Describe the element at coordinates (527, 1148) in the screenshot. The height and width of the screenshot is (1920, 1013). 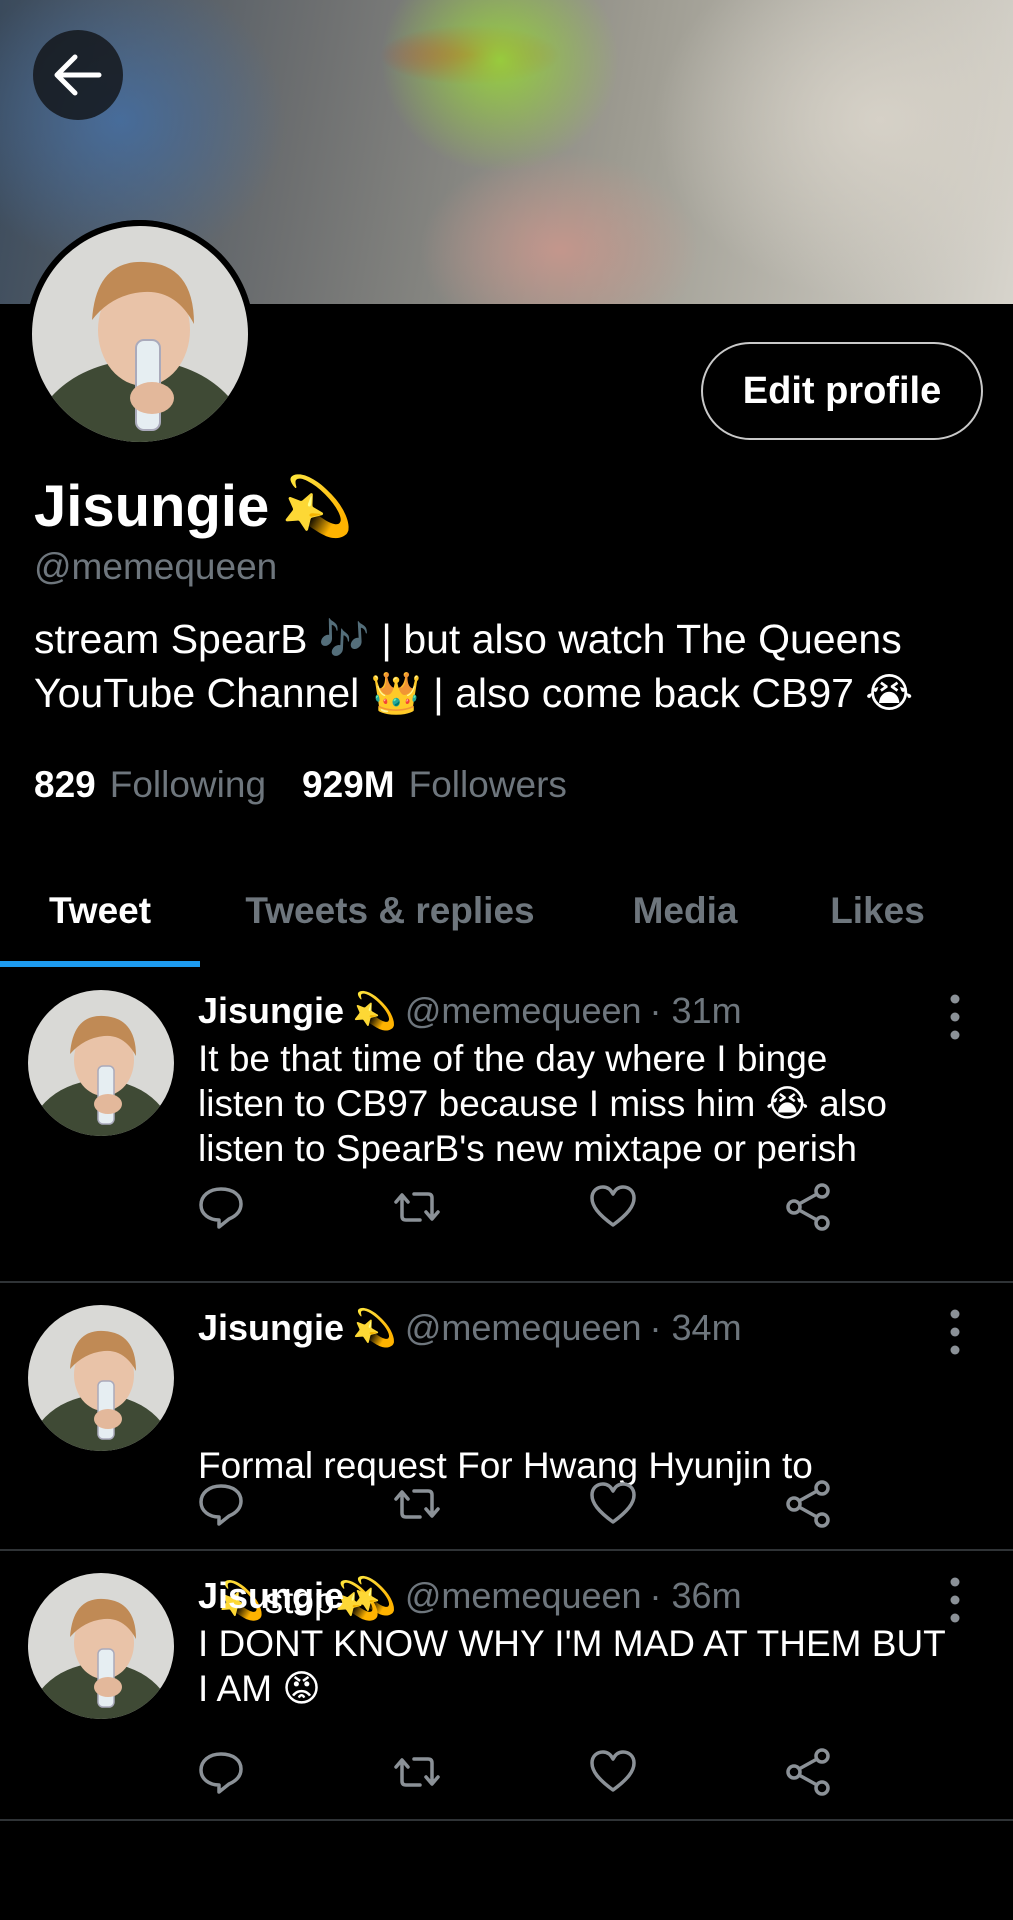
I see `tweet-text-line: listen to SpearB's new mixtape or perish` at that location.